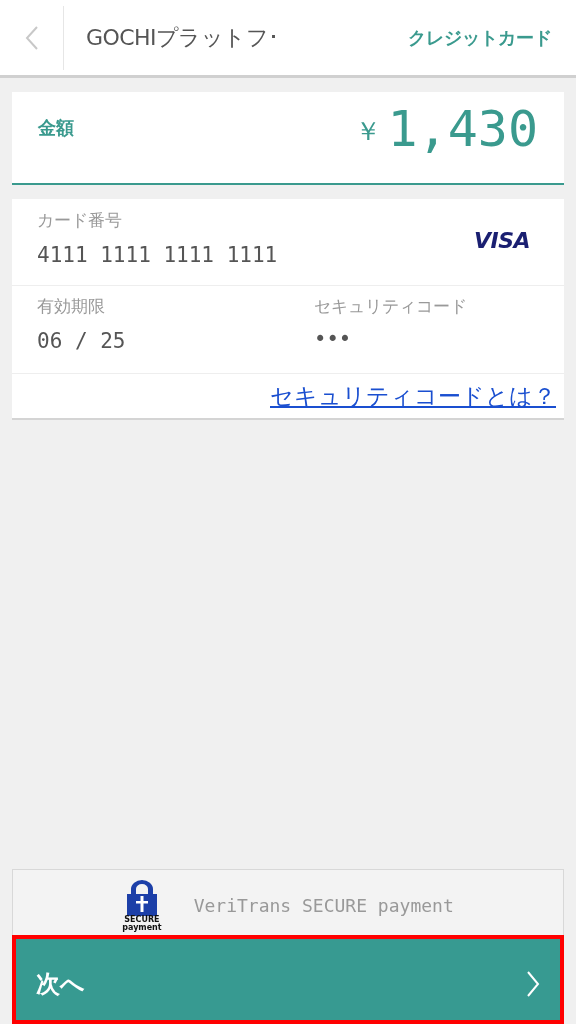 This screenshot has width=576, height=1024. I want to click on visa-logo: VISA, so click(502, 241).